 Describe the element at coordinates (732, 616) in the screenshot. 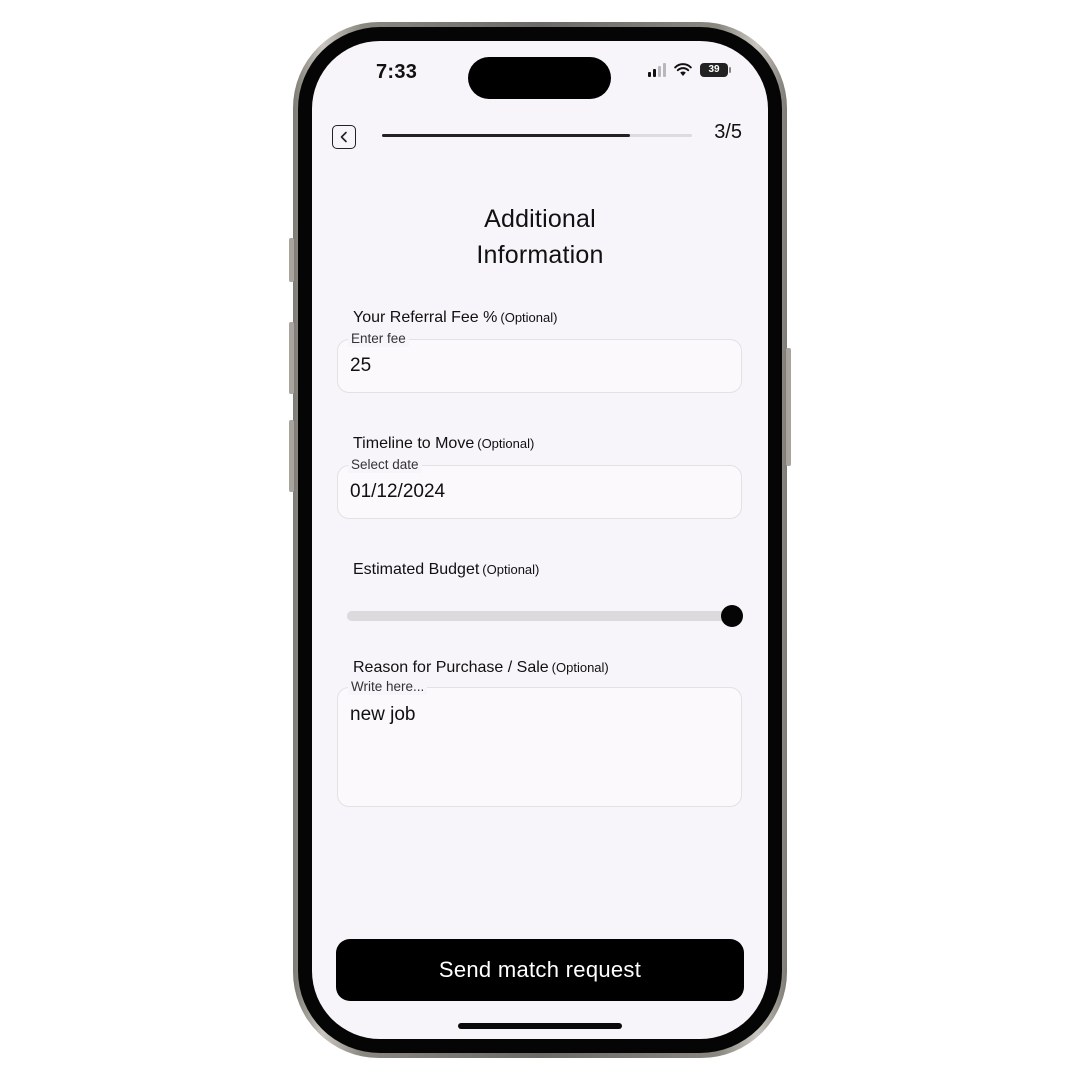

I see `budget-slider-thumb` at that location.